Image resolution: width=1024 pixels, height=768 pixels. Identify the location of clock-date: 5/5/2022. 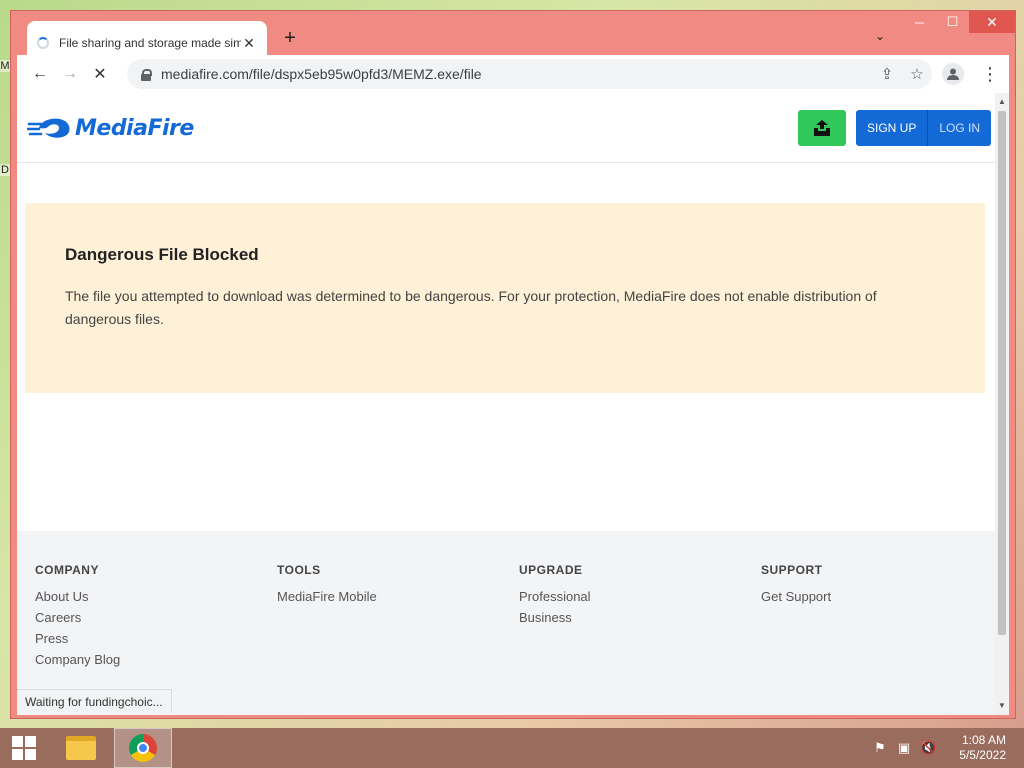
(982, 755).